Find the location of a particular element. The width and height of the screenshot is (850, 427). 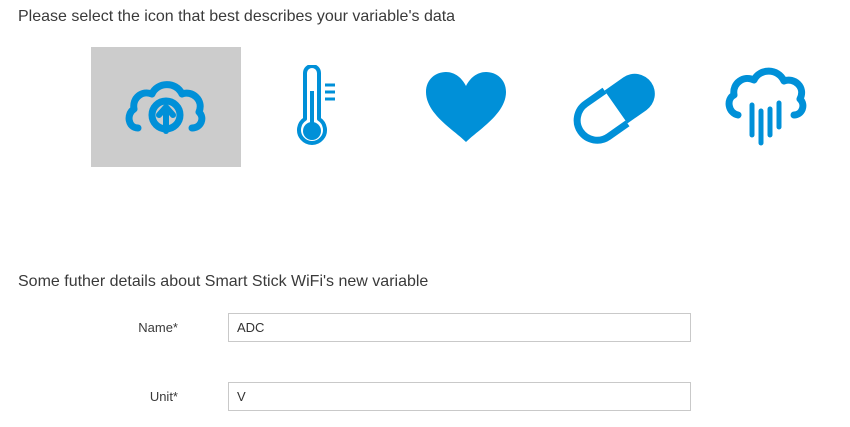

heart-icon is located at coordinates (466, 107).